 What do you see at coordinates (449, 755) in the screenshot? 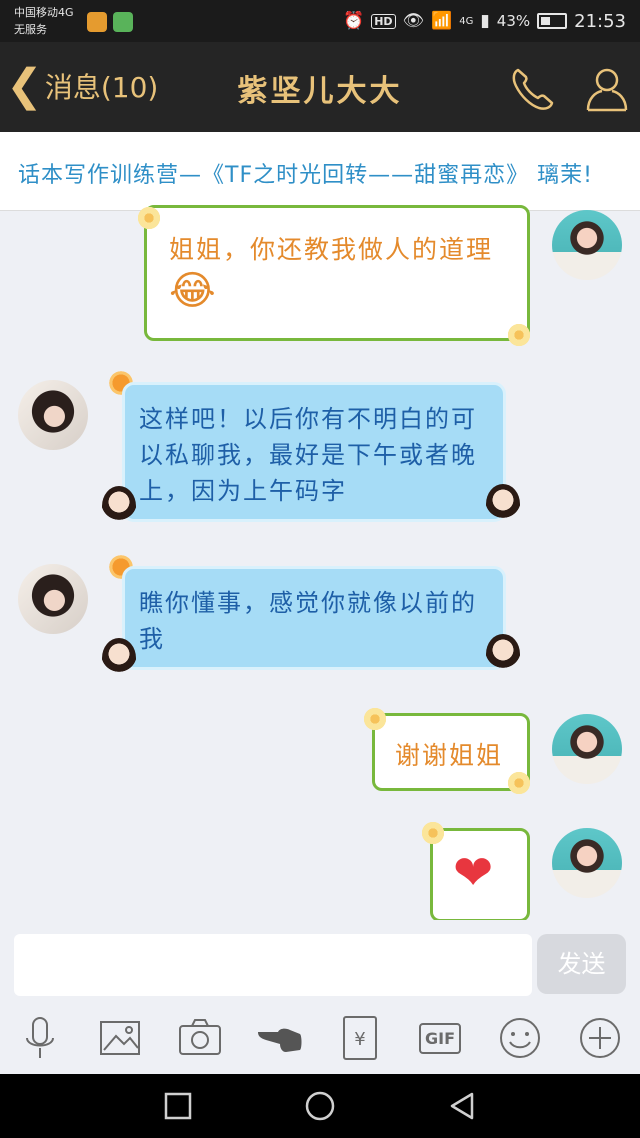
I see `message-text: 谢谢姐姐` at bounding box center [449, 755].